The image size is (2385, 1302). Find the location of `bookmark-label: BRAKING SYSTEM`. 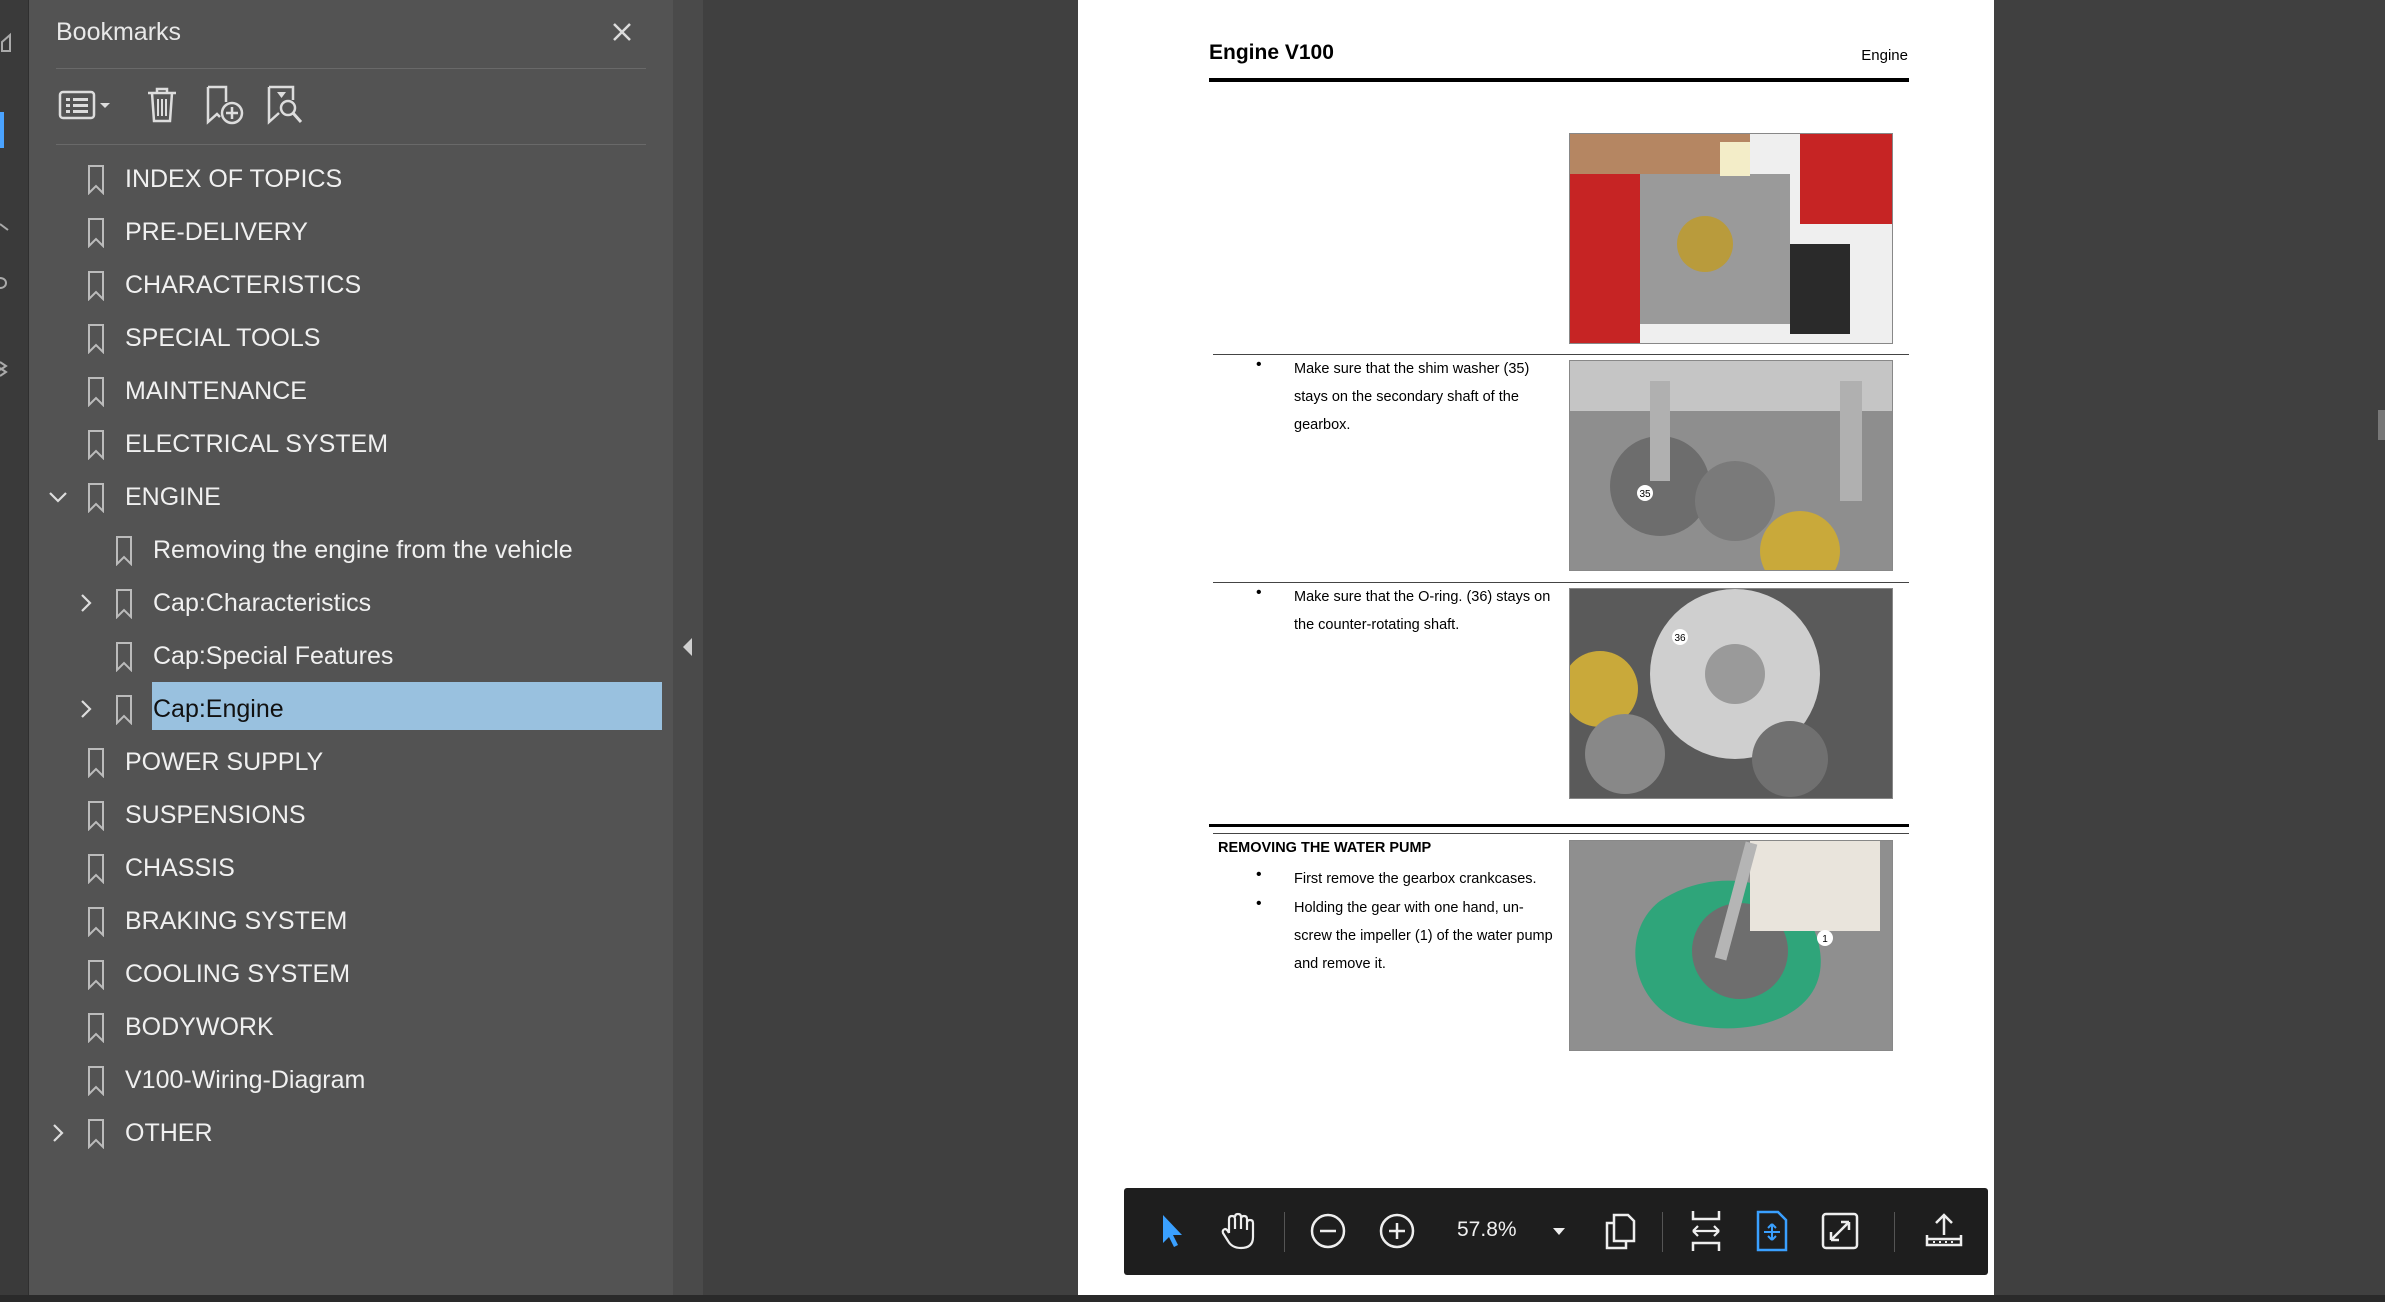

bookmark-label: BRAKING SYSTEM is located at coordinates (236, 921).